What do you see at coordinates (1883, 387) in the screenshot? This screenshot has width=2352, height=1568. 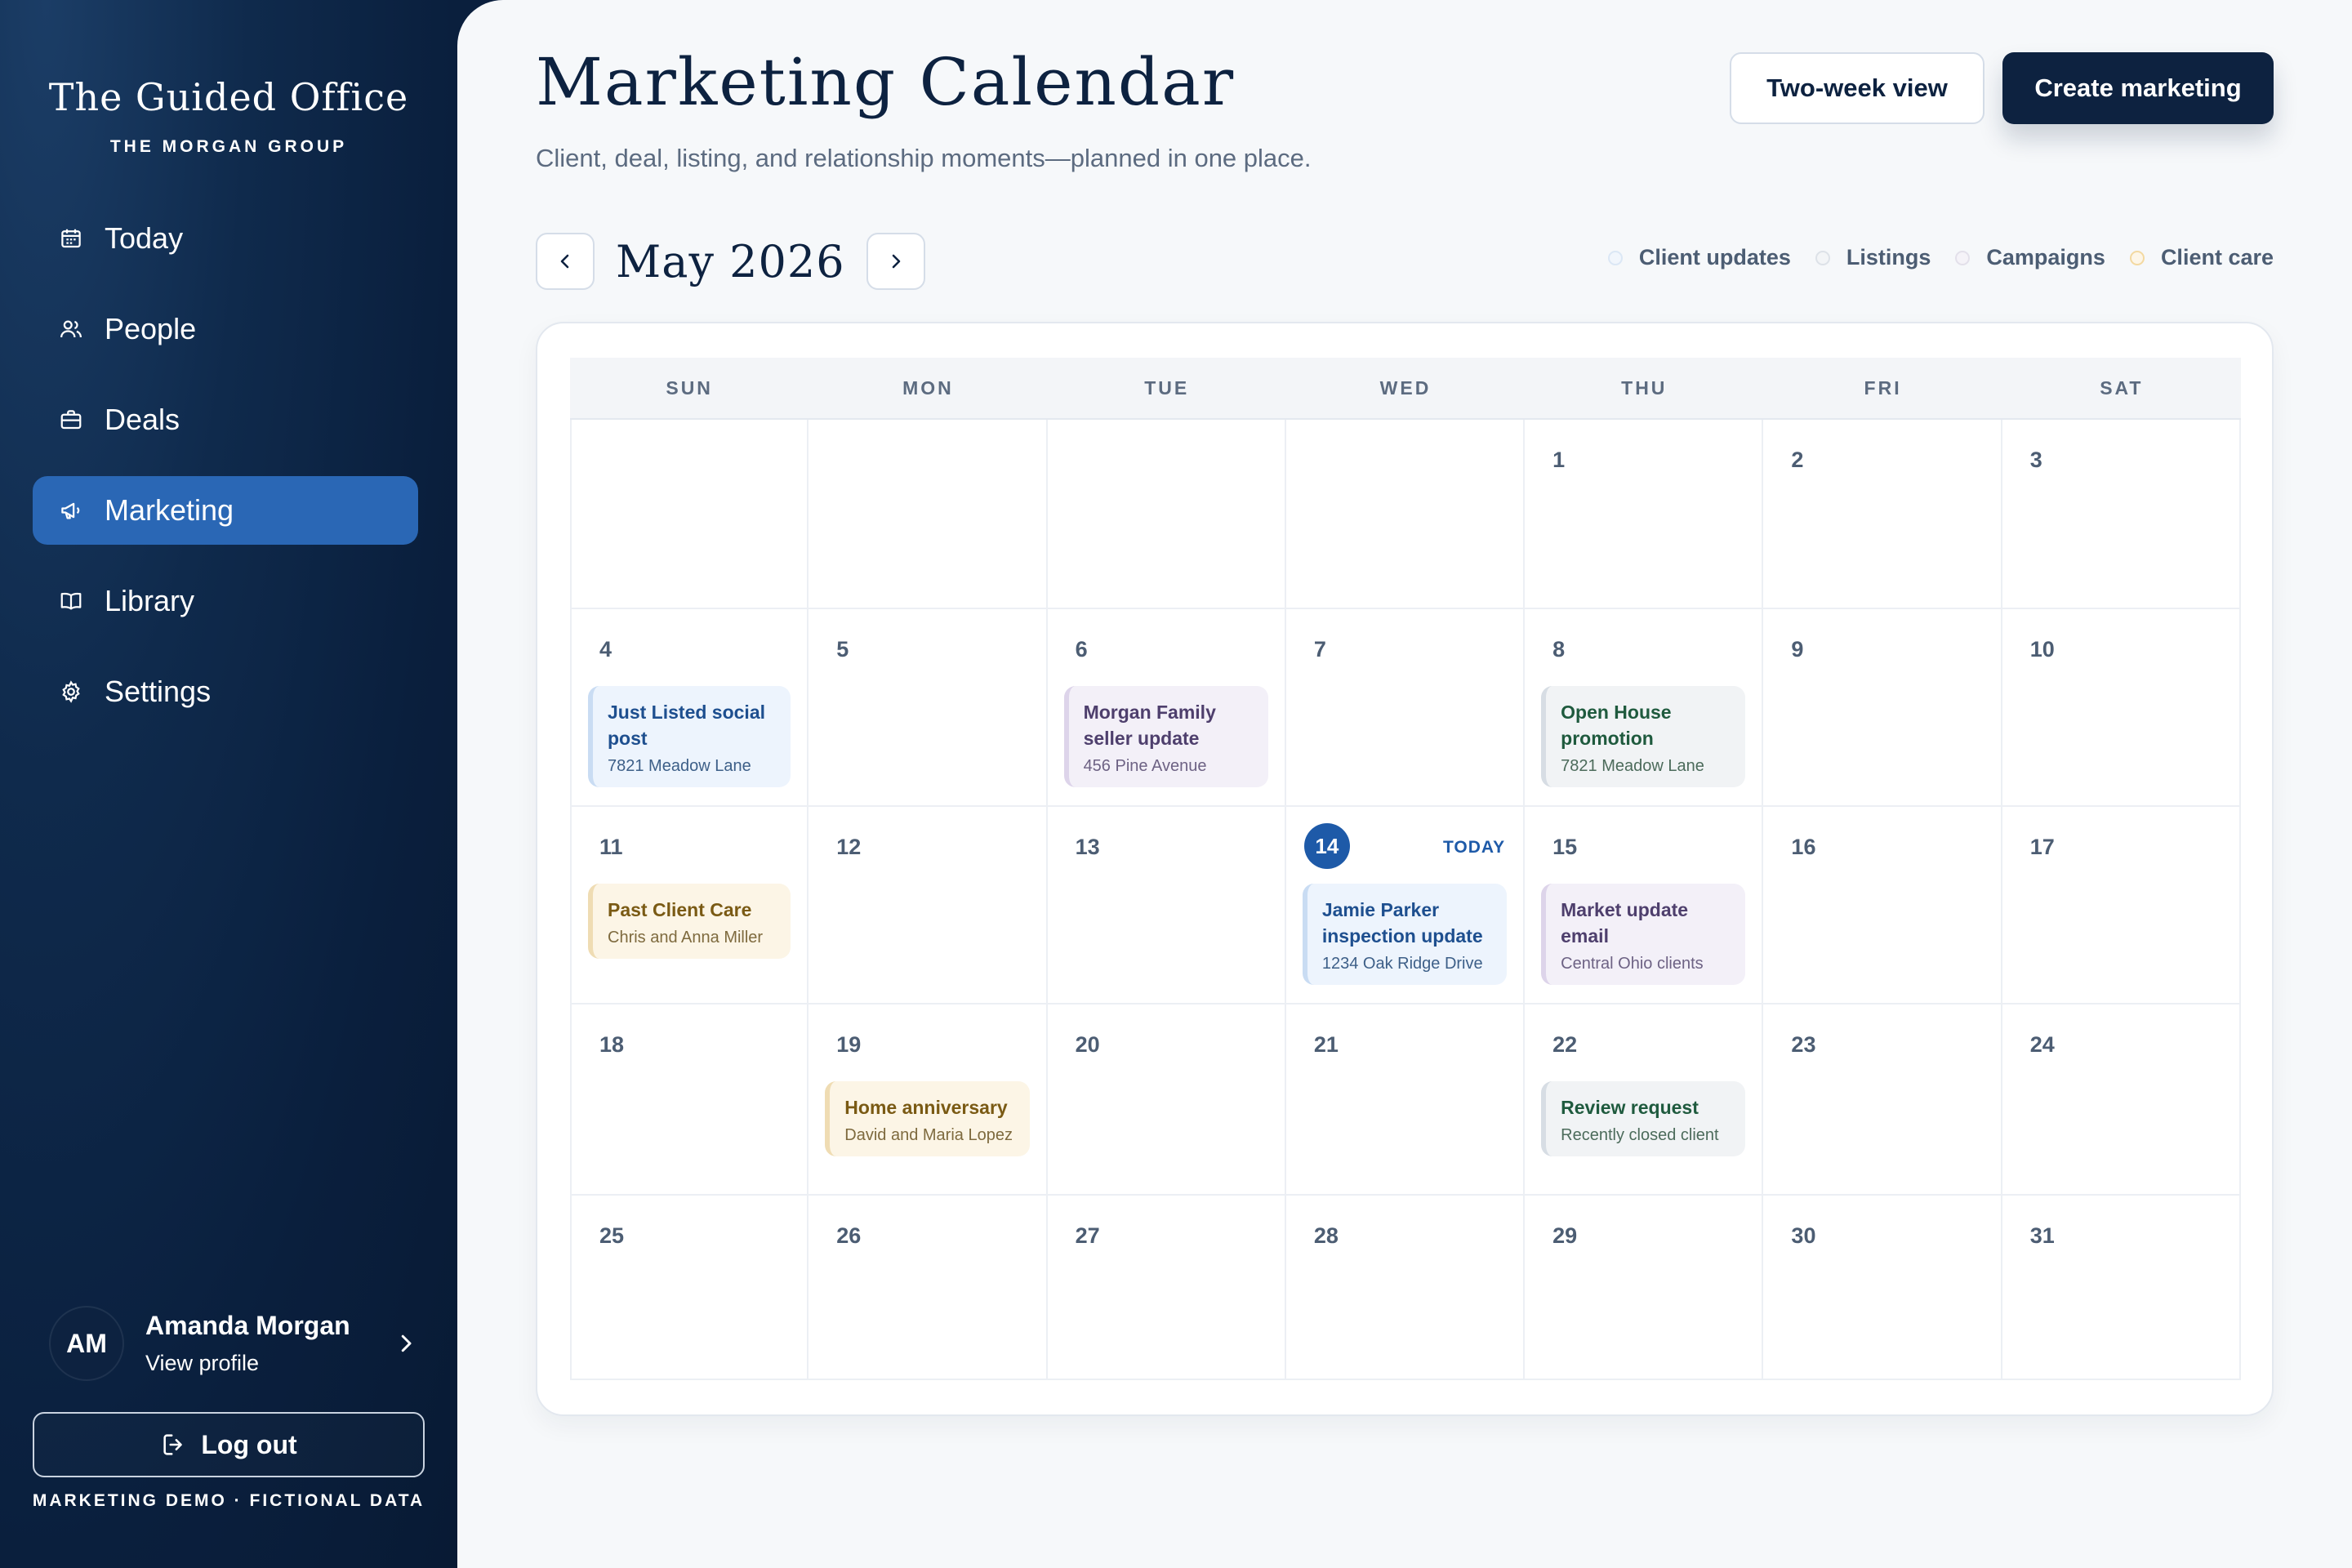 I see `weekday-label: FRI` at bounding box center [1883, 387].